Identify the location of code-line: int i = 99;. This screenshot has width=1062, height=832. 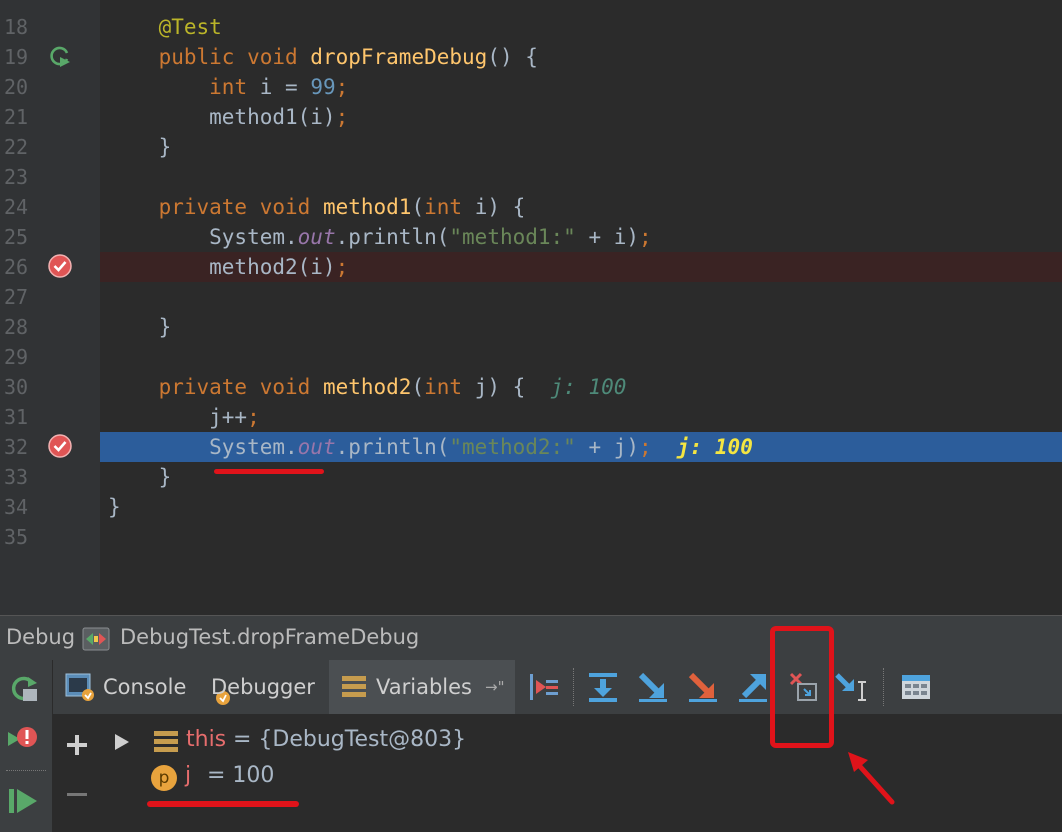
(228, 87).